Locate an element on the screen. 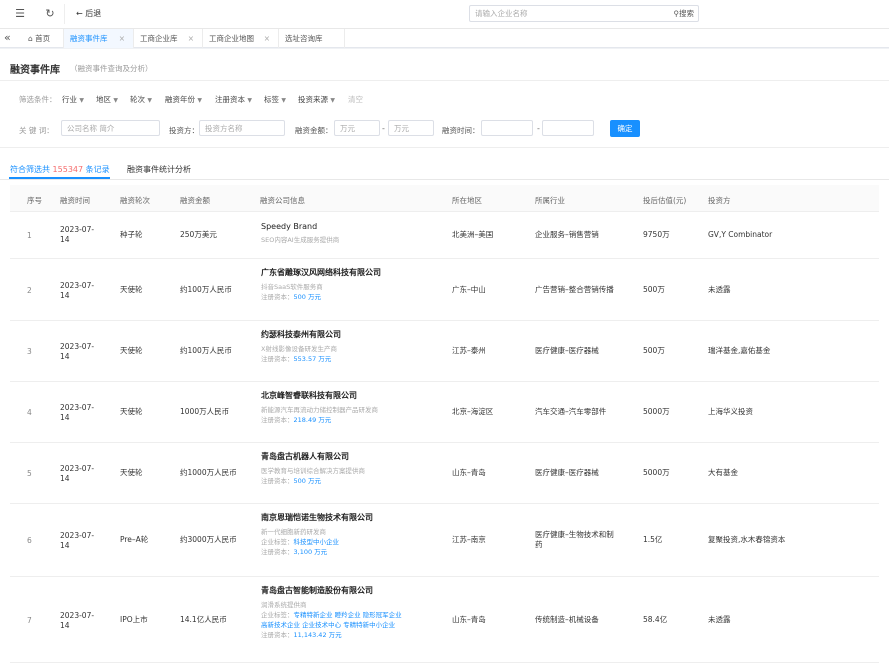 The image size is (889, 671). top-bar: ☰ ↻ ← 后退 ⚲搜索 is located at coordinates (444, 14).